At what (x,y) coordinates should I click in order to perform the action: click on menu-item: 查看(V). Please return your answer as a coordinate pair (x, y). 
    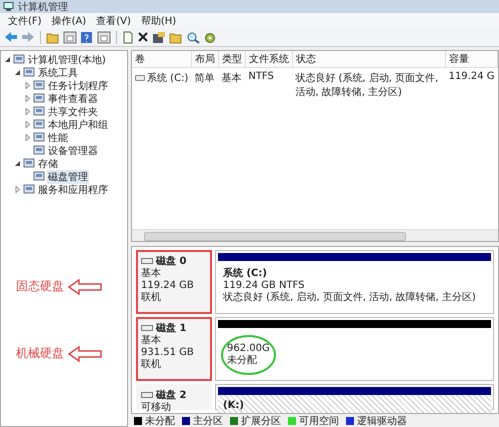
    Looking at the image, I should click on (113, 21).